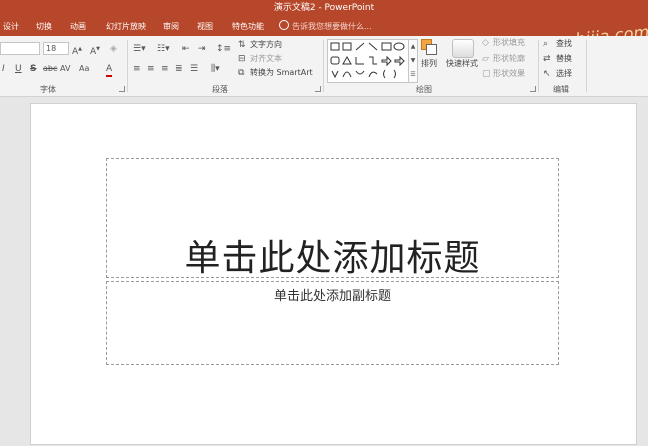 The image size is (648, 446). I want to click on replace-icon: ⇄, so click(547, 59).